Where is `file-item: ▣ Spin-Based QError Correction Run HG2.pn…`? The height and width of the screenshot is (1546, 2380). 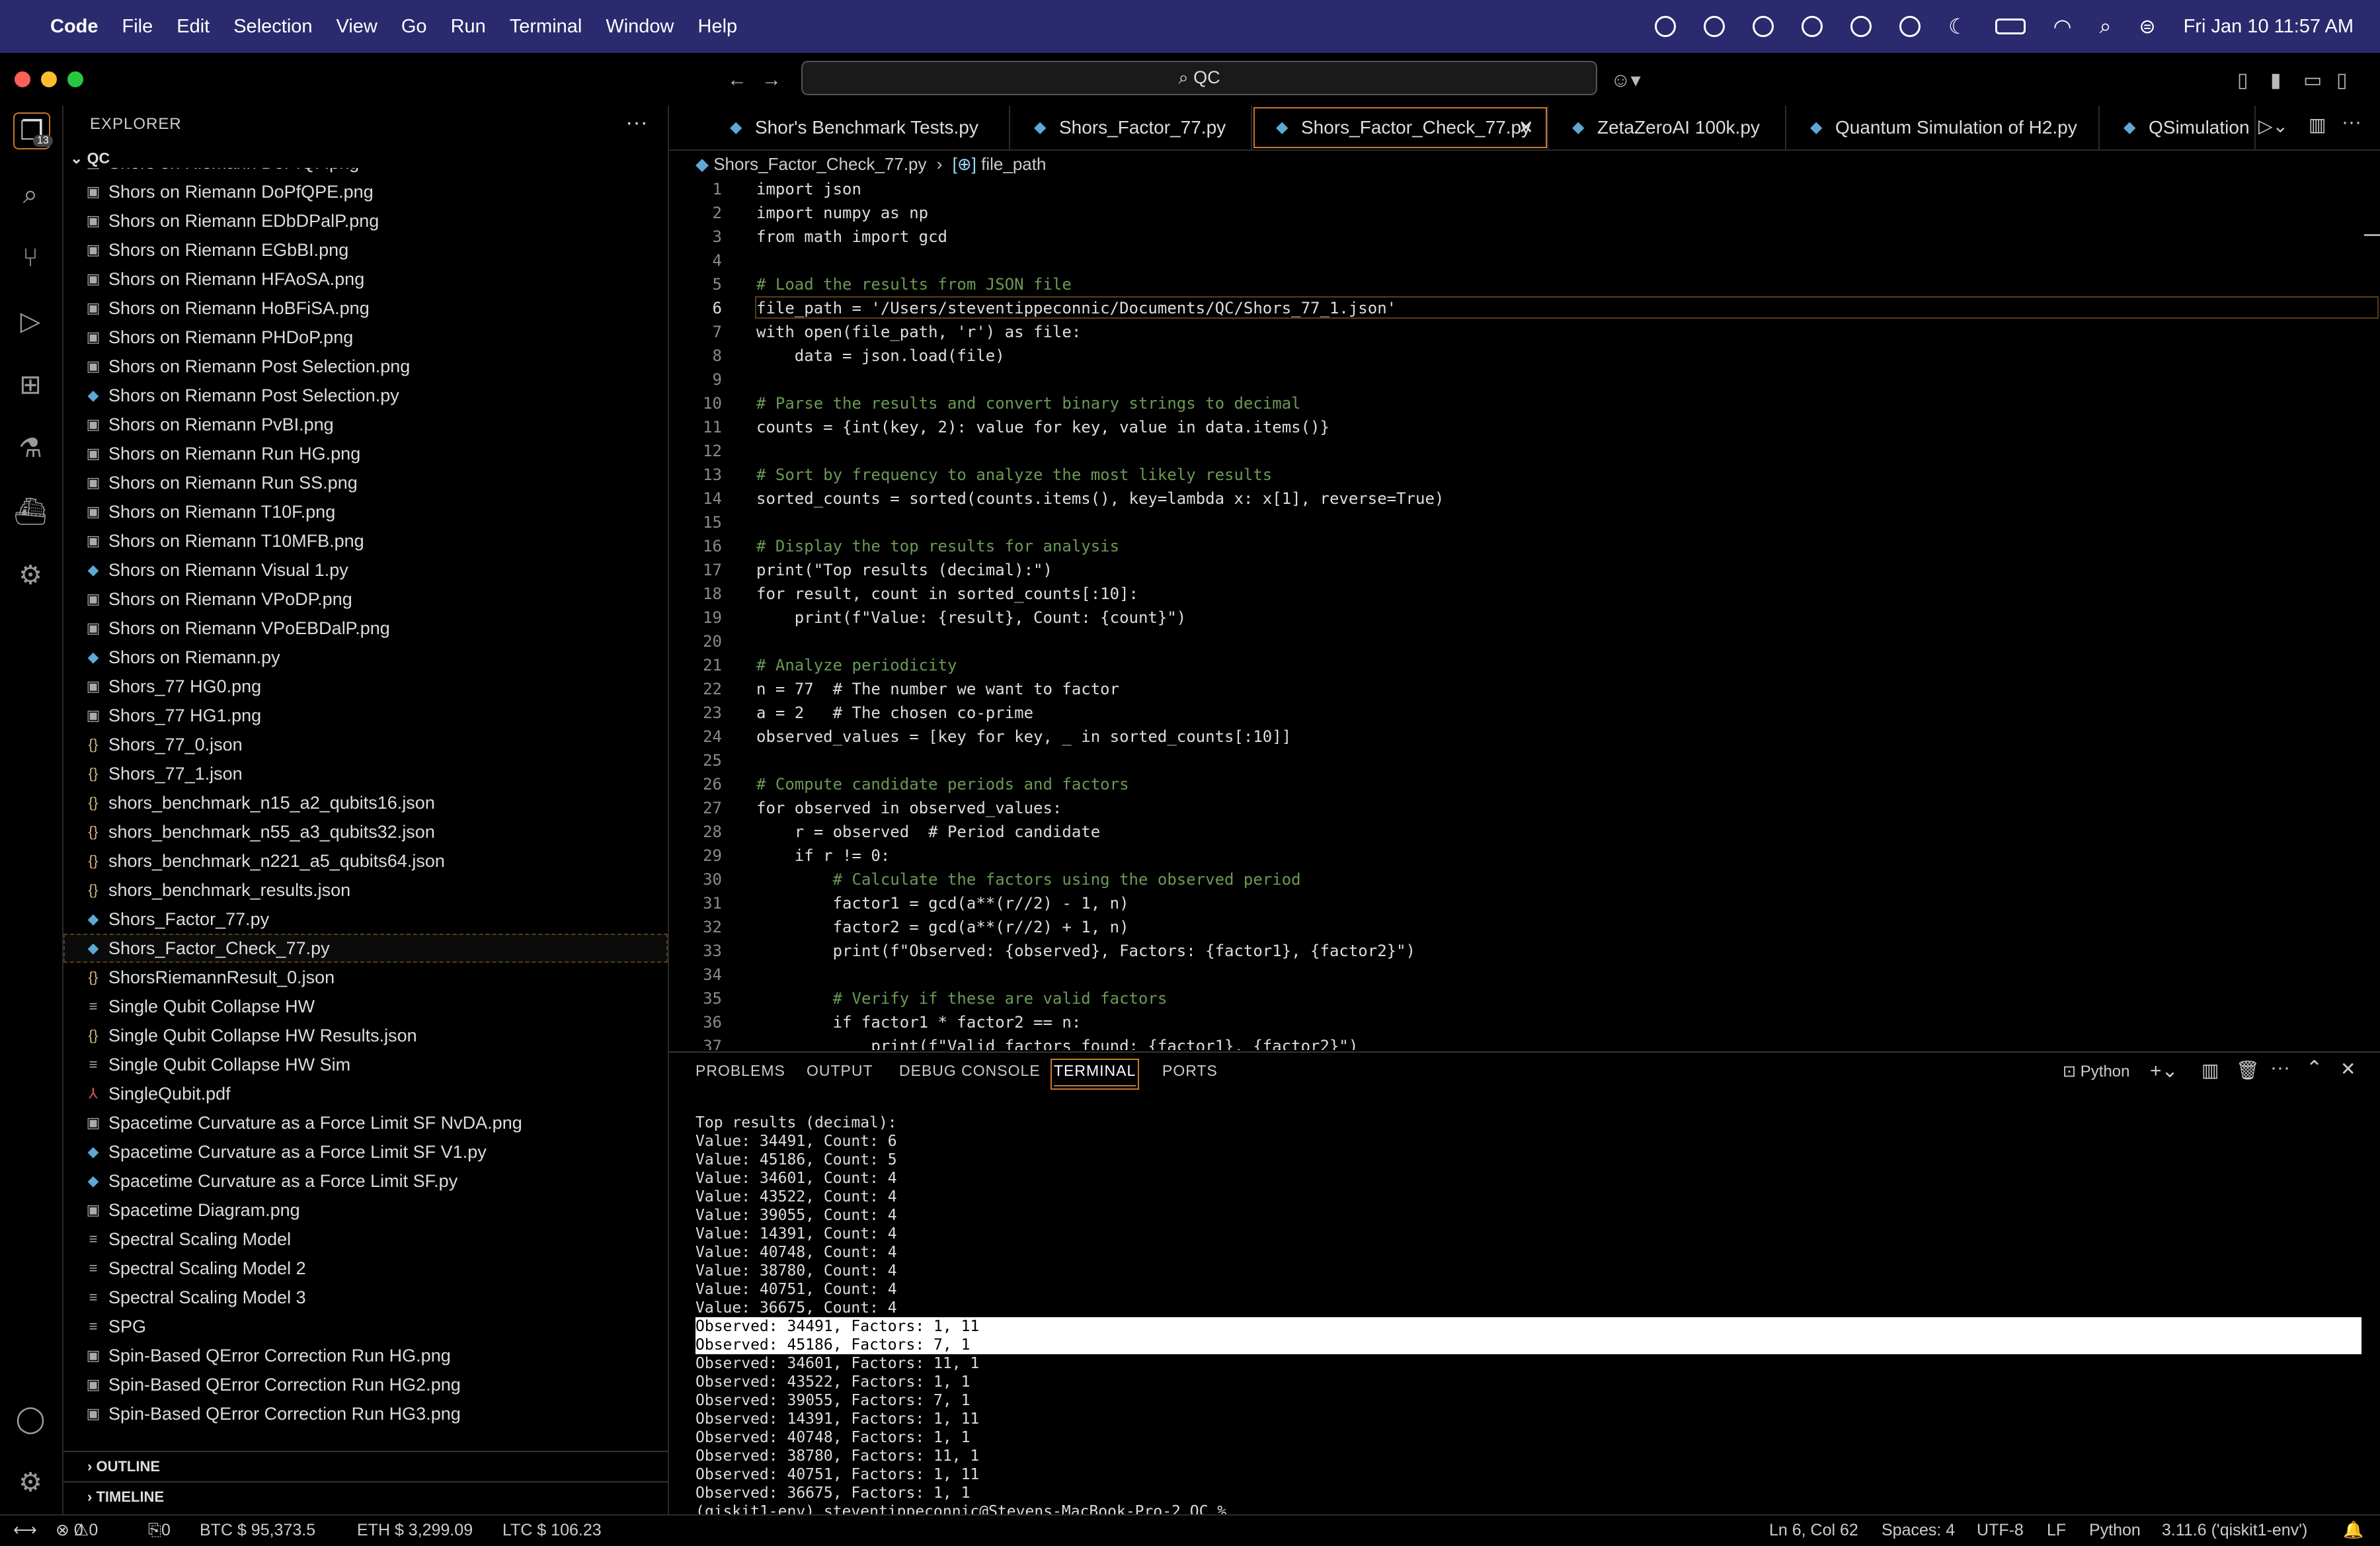
file-item: ▣ Spin-Based QError Correction Run HG2.pn… is located at coordinates (365, 1384).